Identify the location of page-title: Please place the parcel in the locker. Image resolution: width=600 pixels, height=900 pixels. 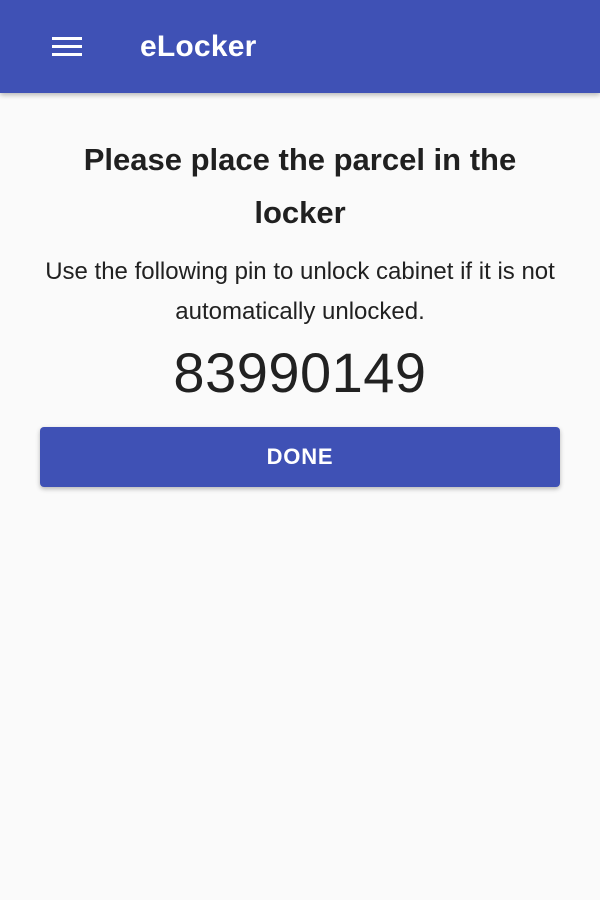
(300, 186).